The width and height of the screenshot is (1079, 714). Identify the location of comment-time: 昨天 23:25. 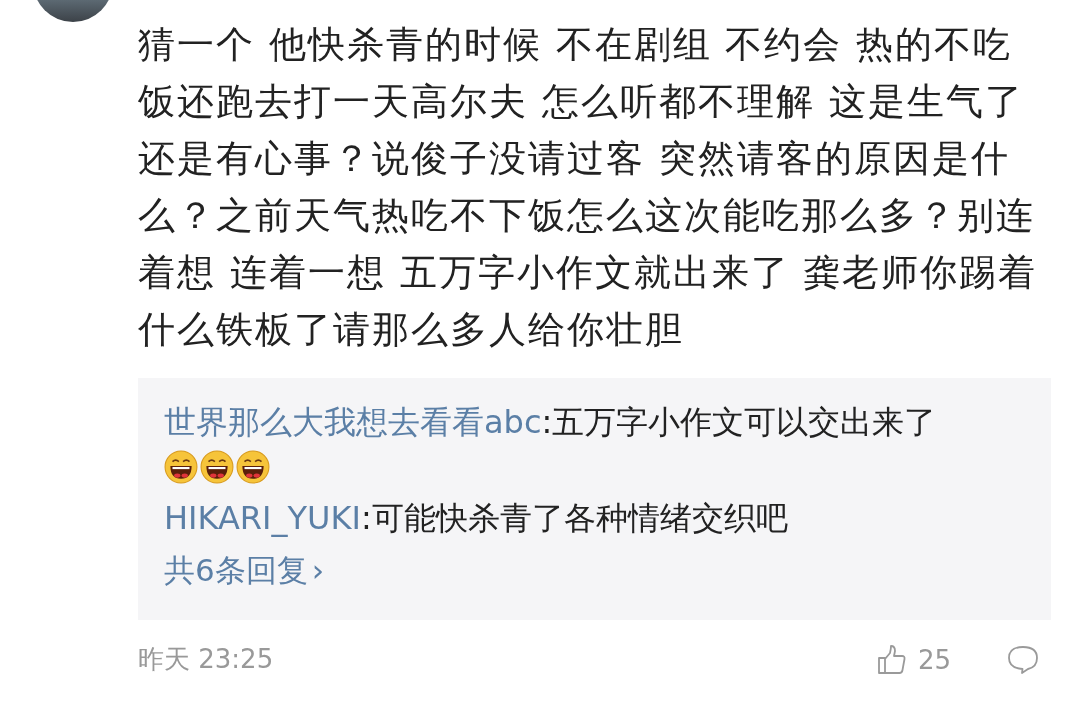
(206, 659).